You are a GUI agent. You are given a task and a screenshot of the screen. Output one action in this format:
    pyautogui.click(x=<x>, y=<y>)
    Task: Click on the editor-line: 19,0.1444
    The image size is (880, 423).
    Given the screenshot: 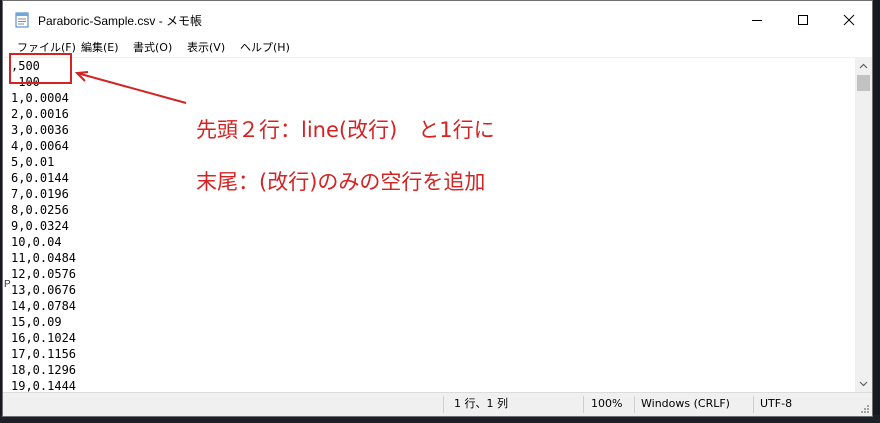 What is the action you would take?
    pyautogui.click(x=44, y=385)
    